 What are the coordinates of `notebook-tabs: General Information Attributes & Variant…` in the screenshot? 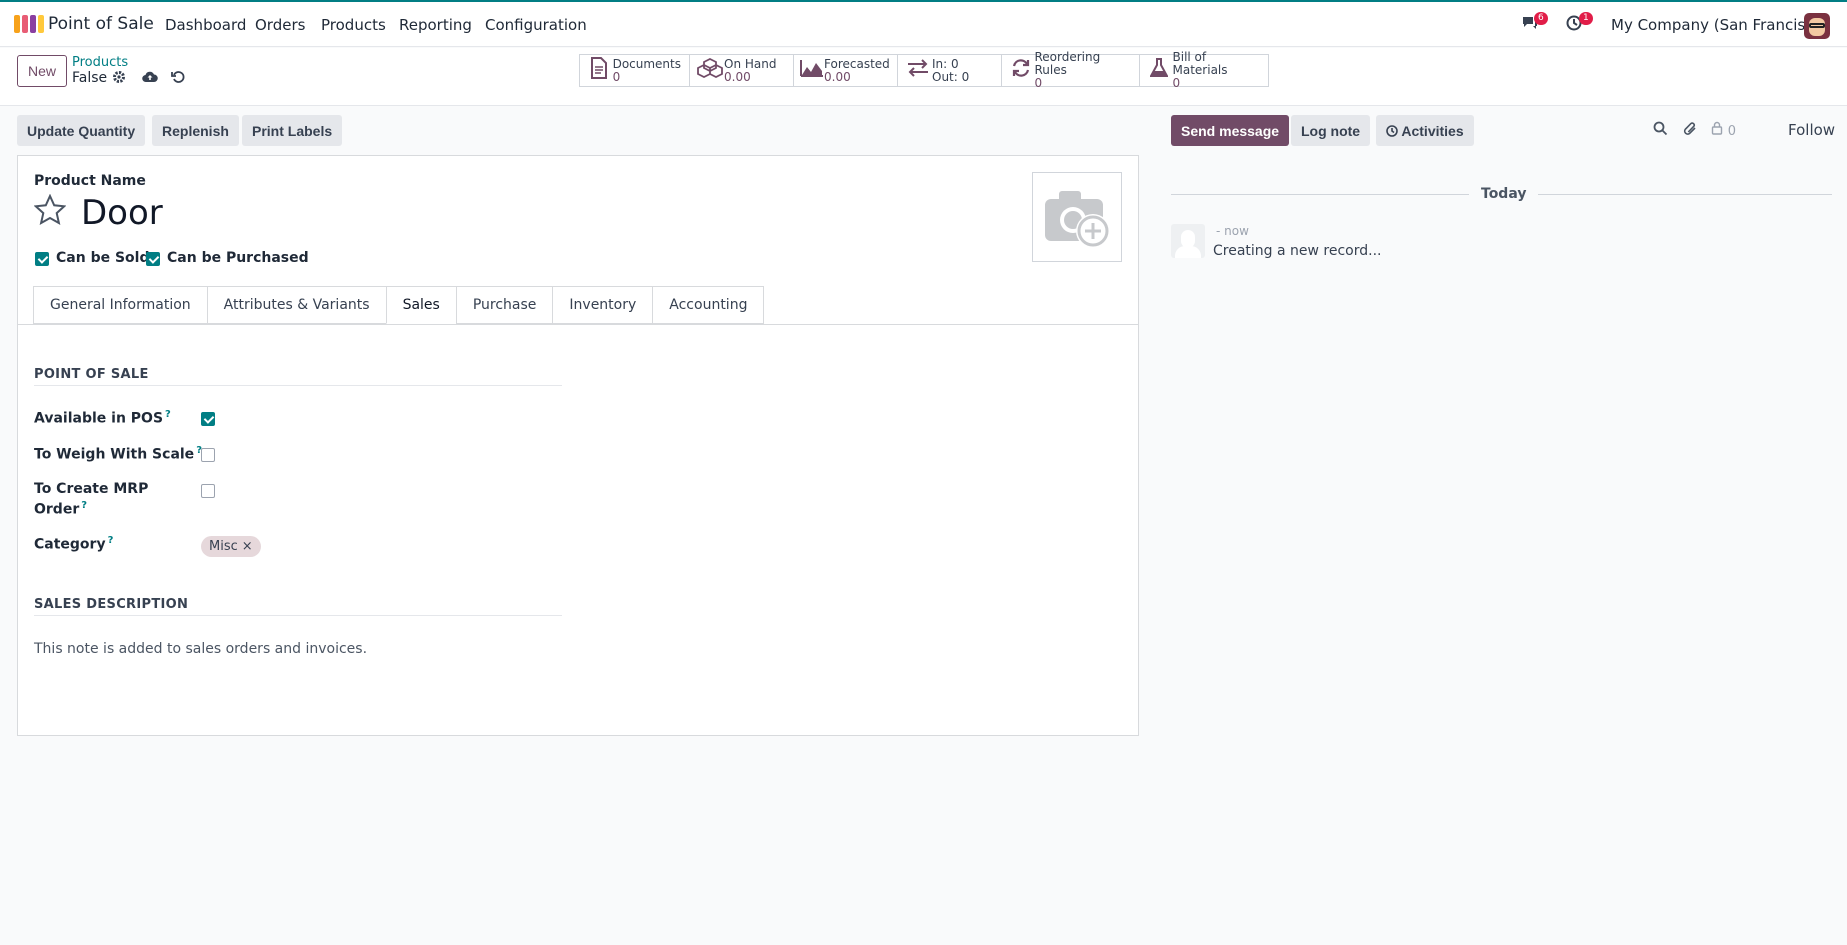 It's located at (399, 305).